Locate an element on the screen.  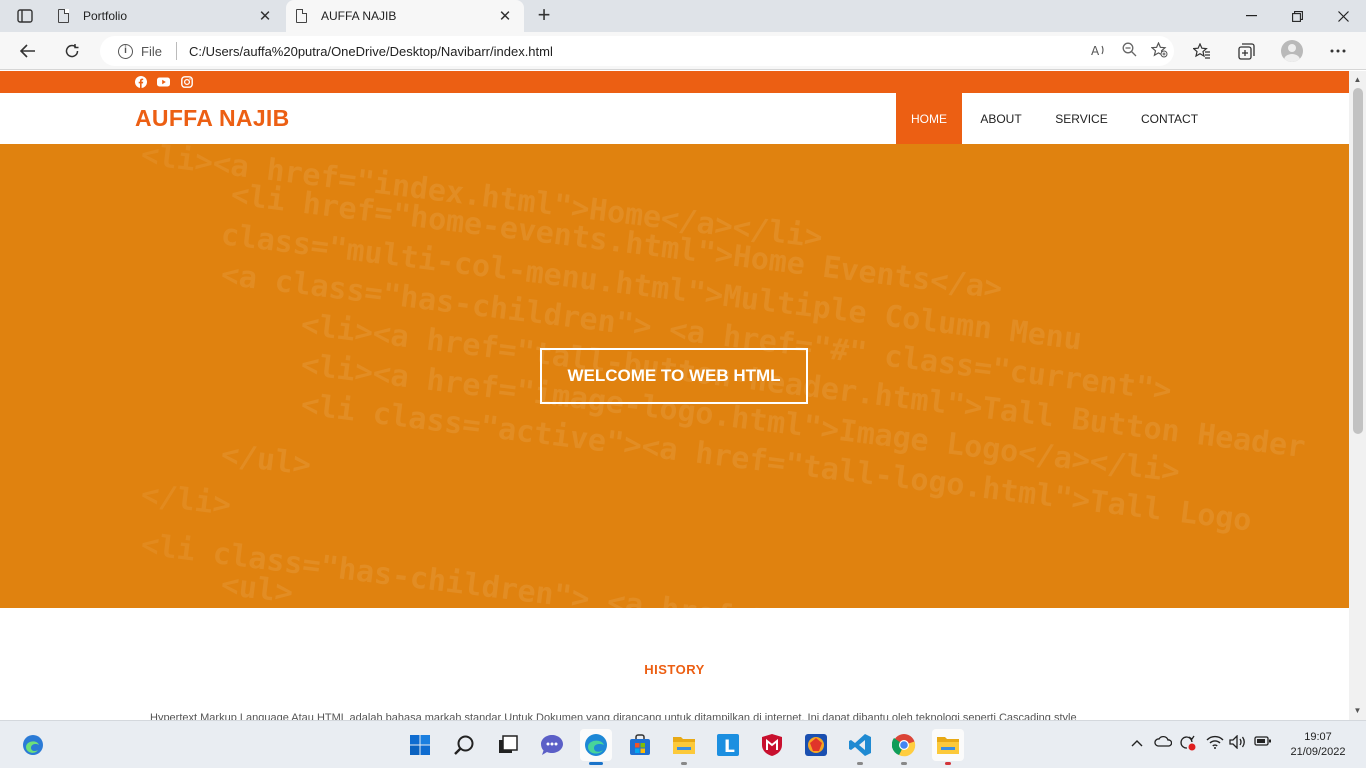
close-window-button is located at coordinates (1343, 16).